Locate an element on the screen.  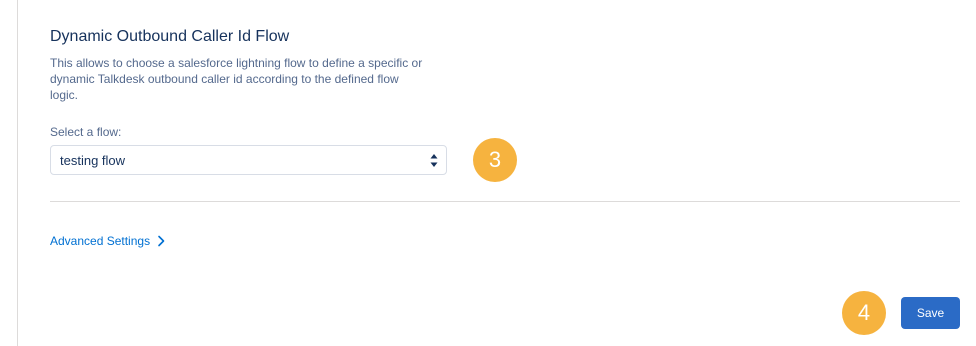
section-title: Dynamic Outbound Caller Id Flow is located at coordinates (170, 36).